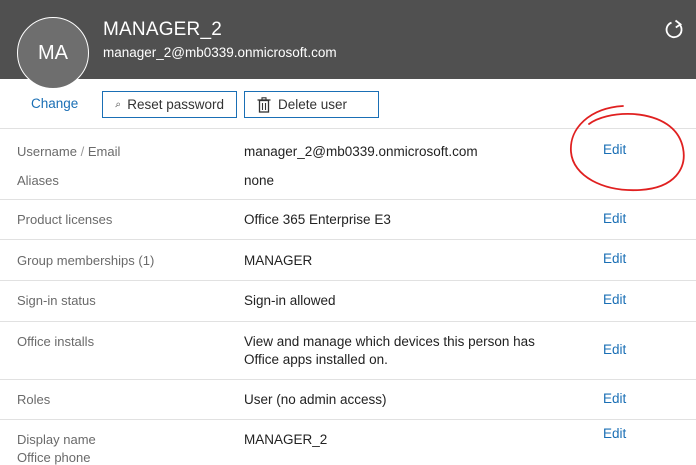  What do you see at coordinates (259, 180) in the screenshot?
I see `aliases-value: none` at bounding box center [259, 180].